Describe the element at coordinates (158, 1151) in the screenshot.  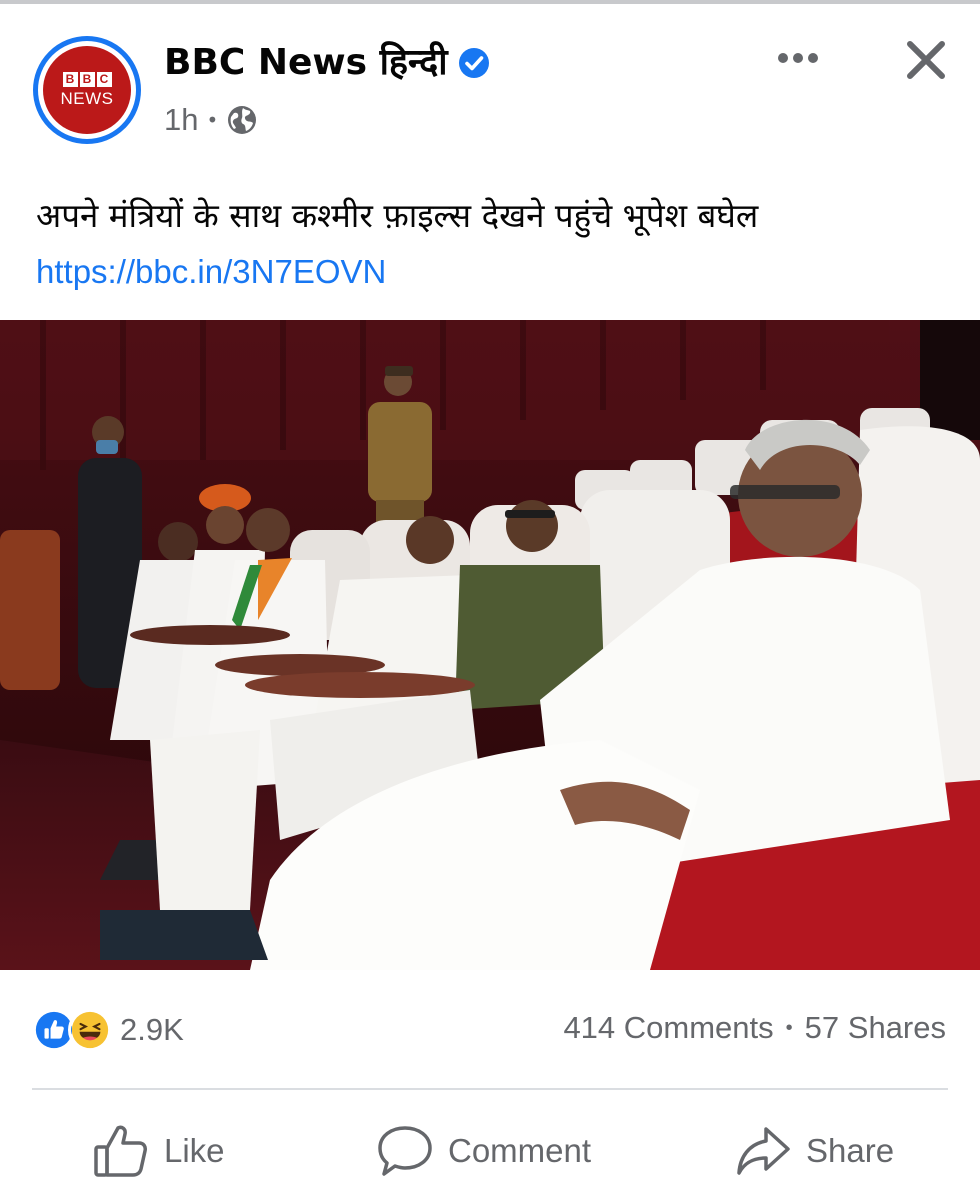
I see `like-button: Like` at that location.